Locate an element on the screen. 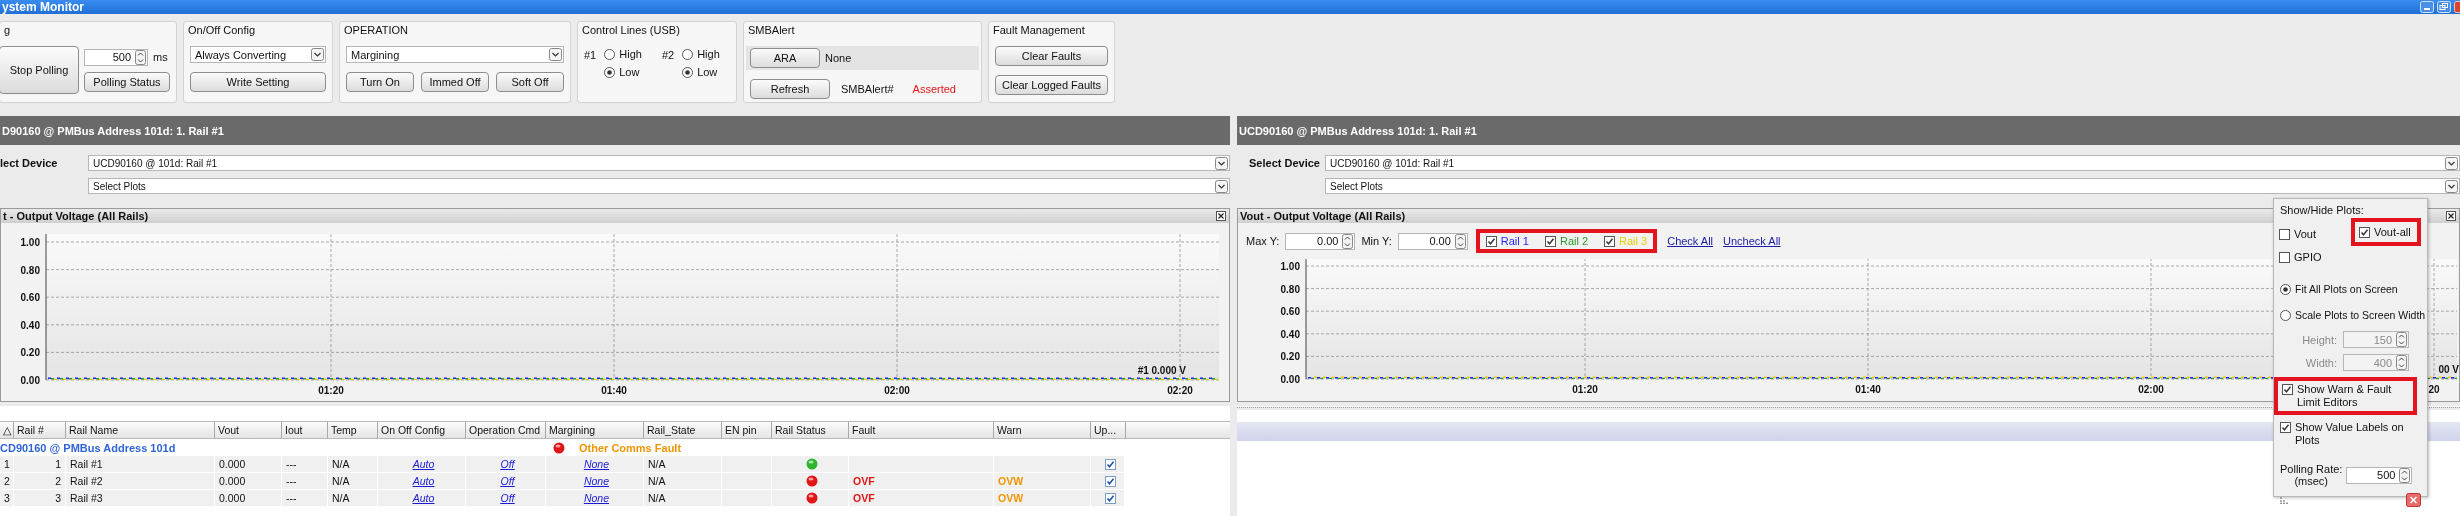 The image size is (2460, 516). group-label: CD90160 @ PMBus Address 101d is located at coordinates (88, 447).